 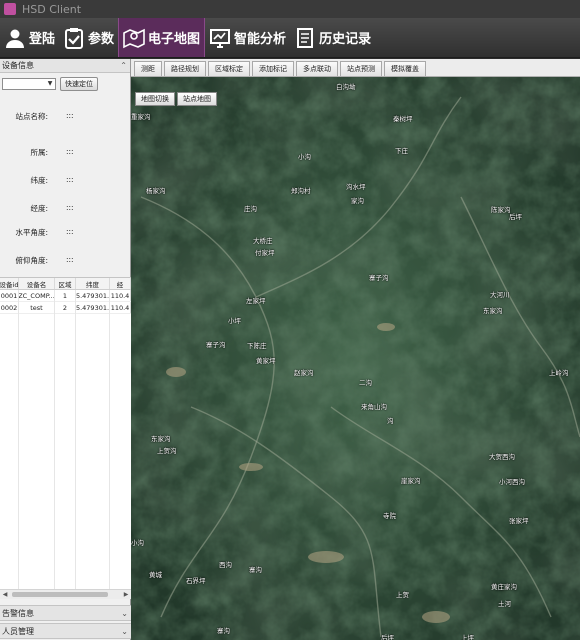 What do you see at coordinates (9, 283) in the screenshot?
I see `column-header: 设备id` at bounding box center [9, 283].